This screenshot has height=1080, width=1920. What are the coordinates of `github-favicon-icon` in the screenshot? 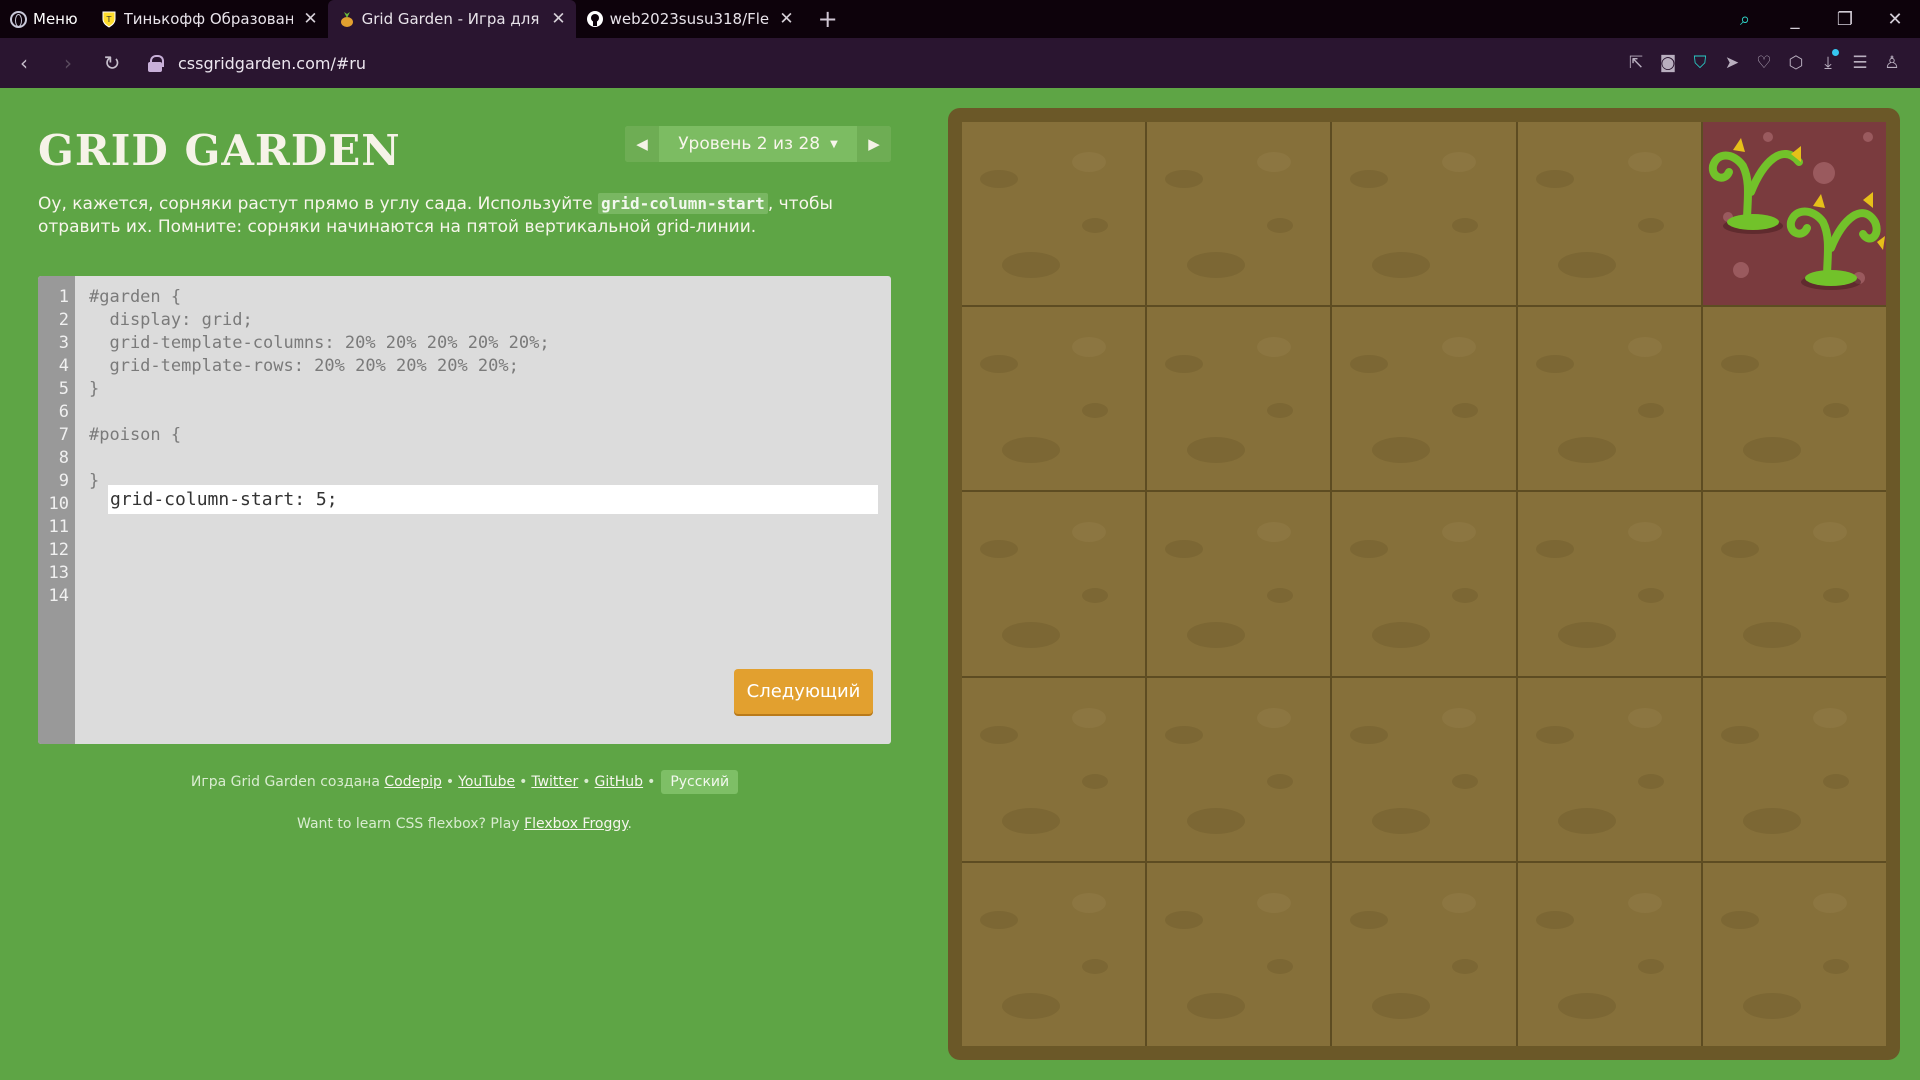 It's located at (595, 19).